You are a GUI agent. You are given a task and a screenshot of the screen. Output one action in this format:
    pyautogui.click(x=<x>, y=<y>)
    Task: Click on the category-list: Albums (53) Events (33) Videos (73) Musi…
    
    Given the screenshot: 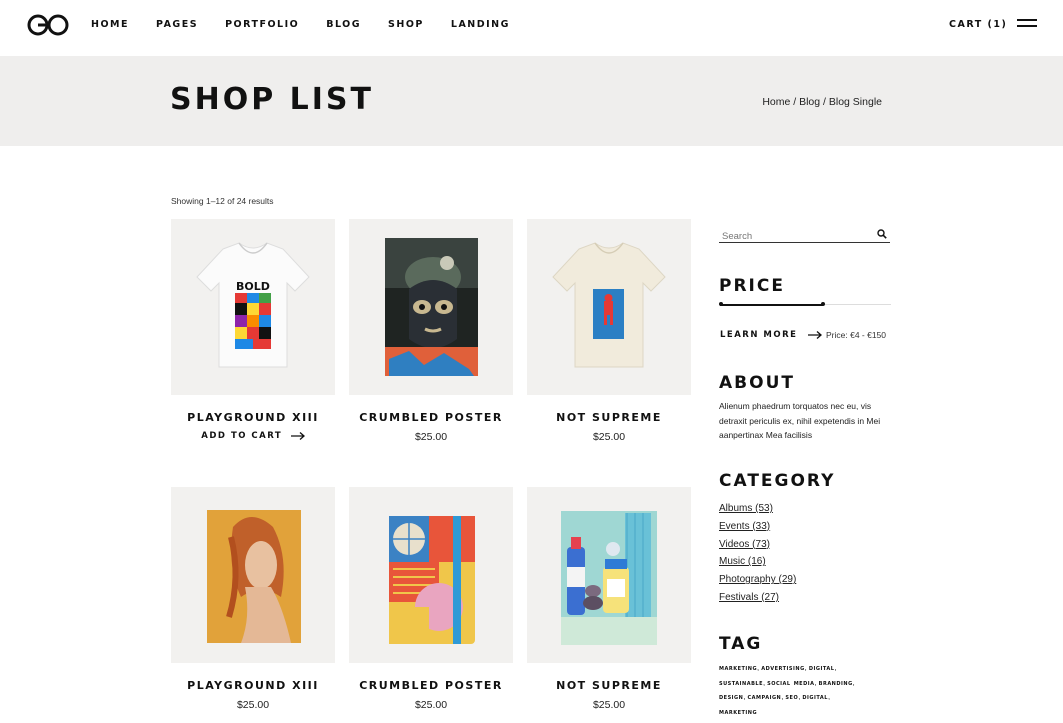 What is the action you would take?
    pyautogui.click(x=757, y=553)
    